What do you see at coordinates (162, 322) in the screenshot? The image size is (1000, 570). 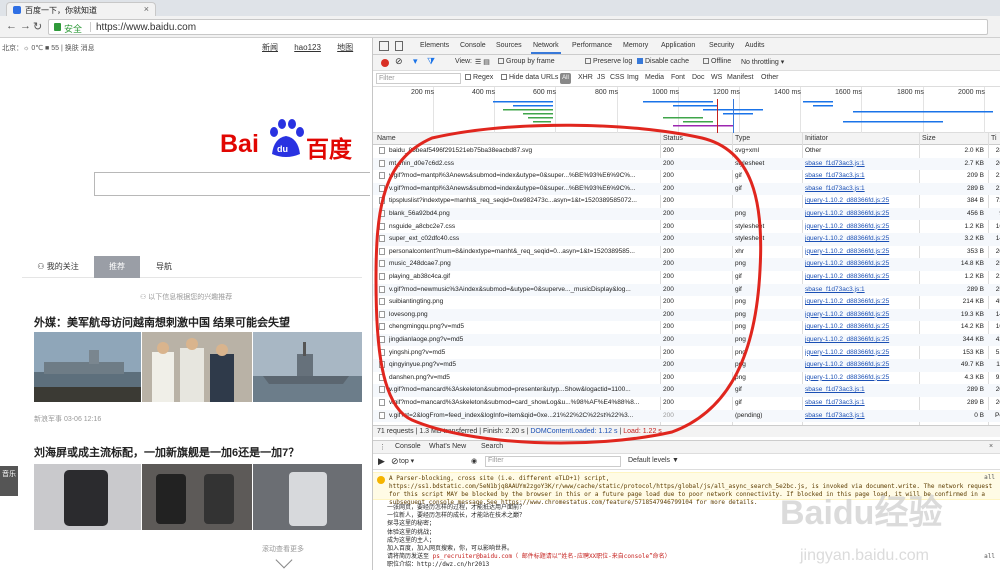 I see `news-headline-1: 外媒：美军航母访问越南想刺激中国 结果可能会失望` at bounding box center [162, 322].